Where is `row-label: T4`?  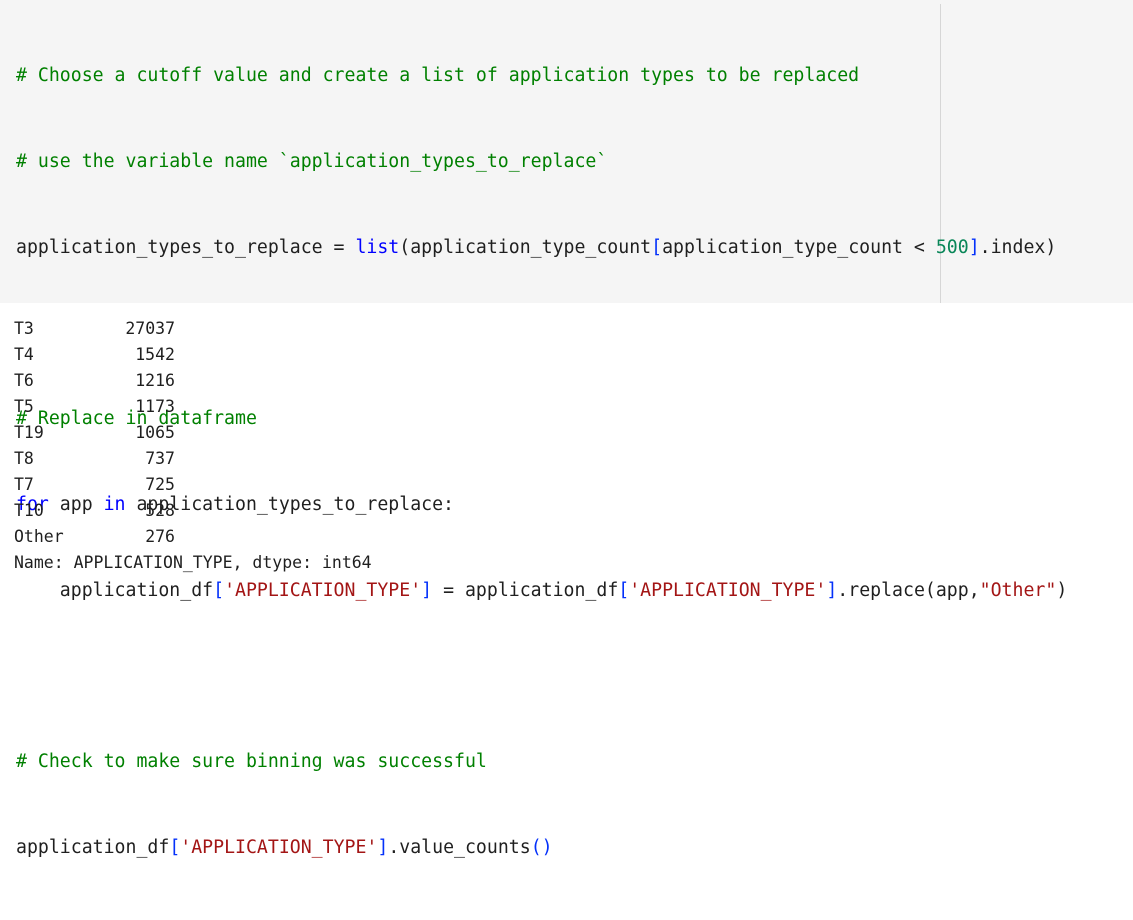 row-label: T4 is located at coordinates (24, 354).